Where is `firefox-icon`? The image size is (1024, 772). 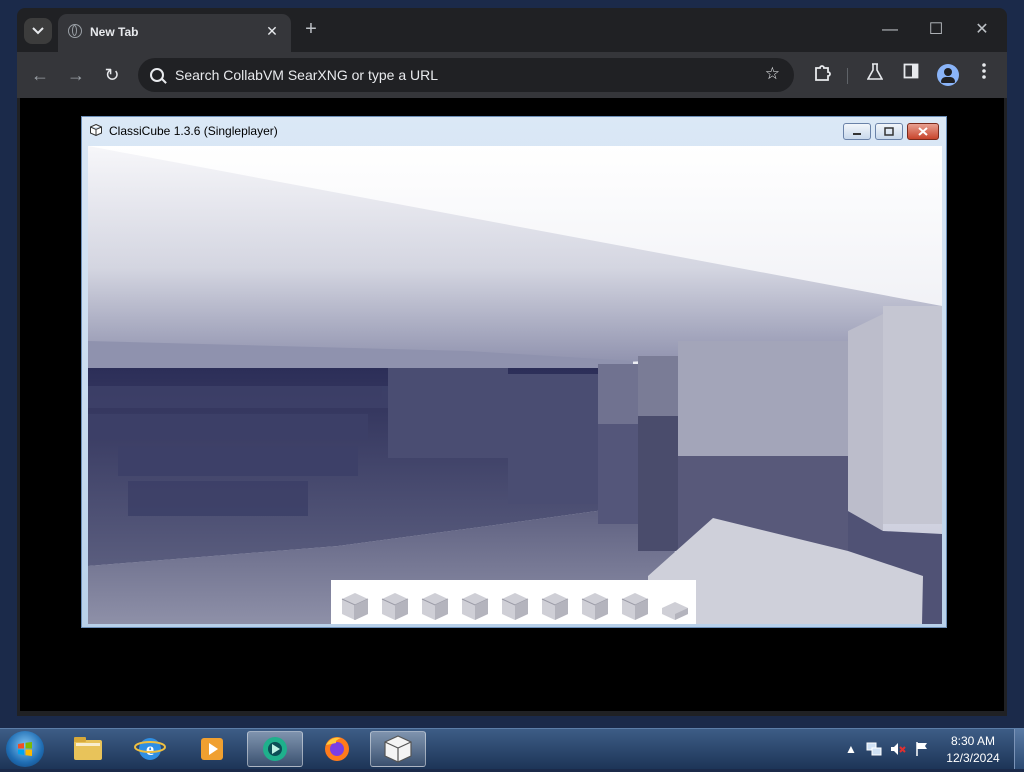
firefox-icon is located at coordinates (337, 749).